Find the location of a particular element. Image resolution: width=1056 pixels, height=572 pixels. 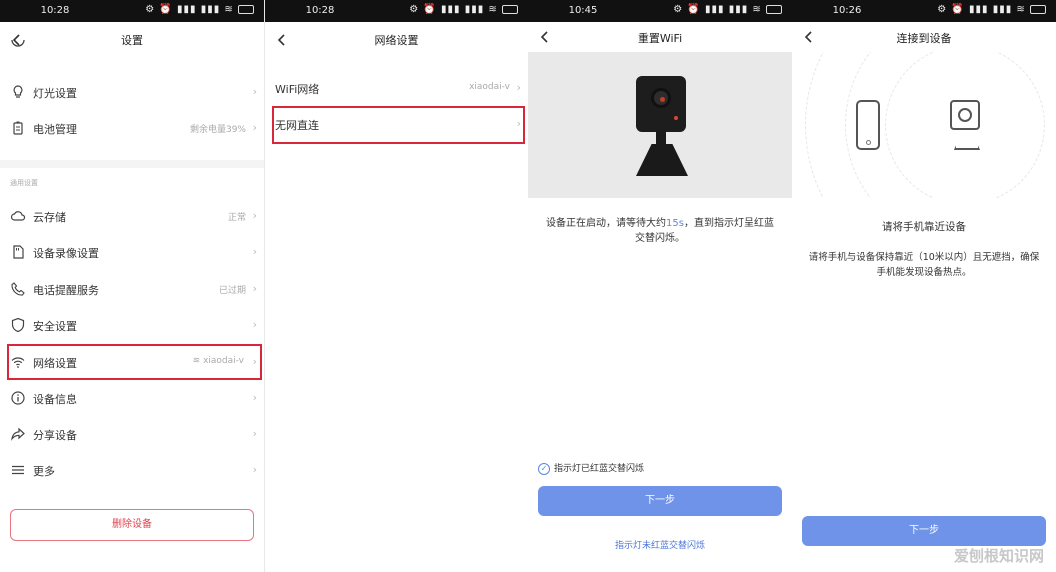

page-title: 连接到设备 is located at coordinates (924, 38).